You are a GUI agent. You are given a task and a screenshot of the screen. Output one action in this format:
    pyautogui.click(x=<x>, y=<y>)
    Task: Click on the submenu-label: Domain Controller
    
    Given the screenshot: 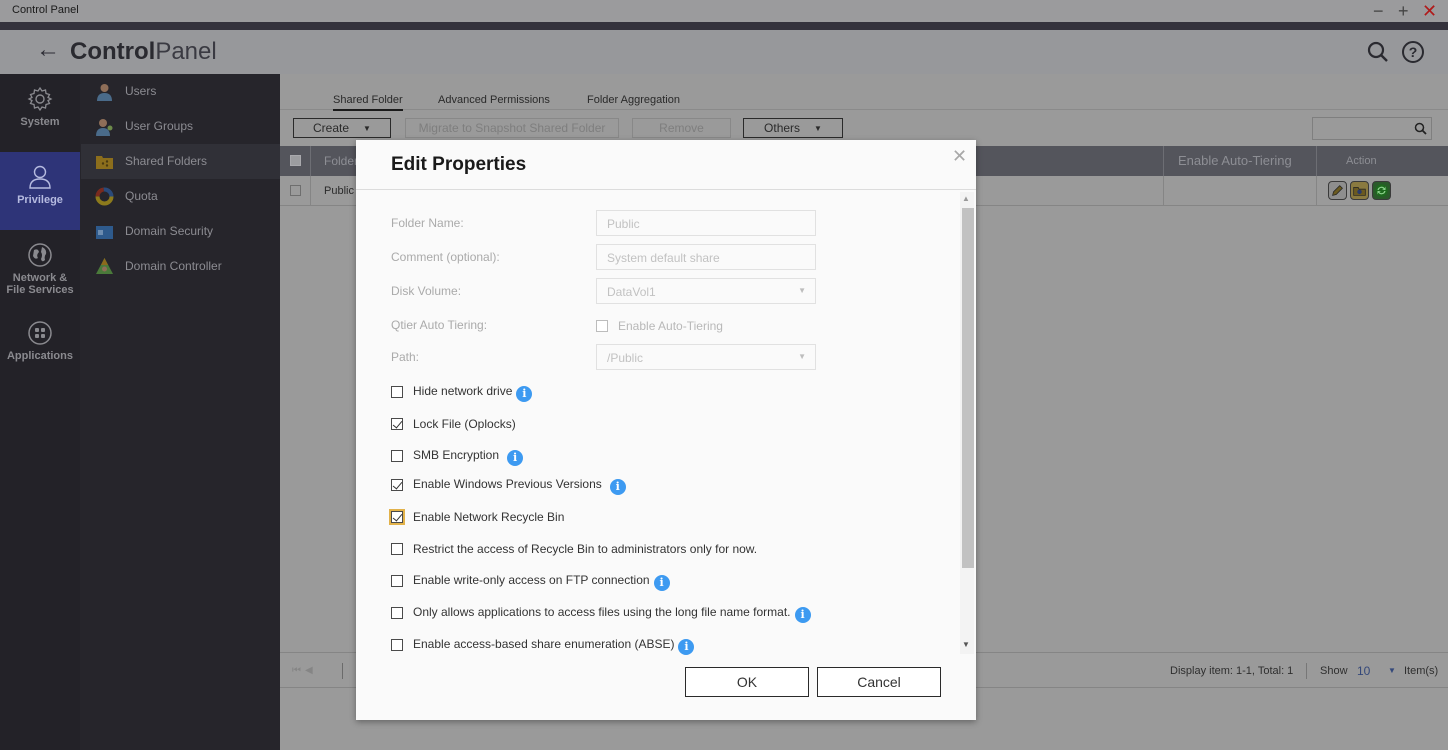 What is the action you would take?
    pyautogui.click(x=173, y=266)
    